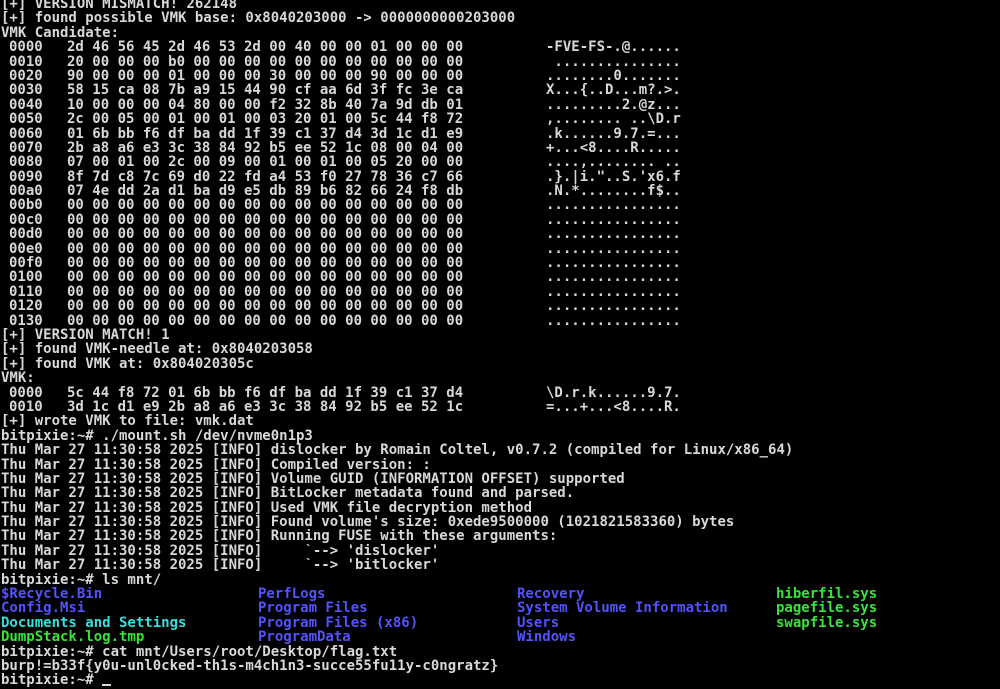  I want to click on hexdump-offset: 00e0, so click(26, 249).